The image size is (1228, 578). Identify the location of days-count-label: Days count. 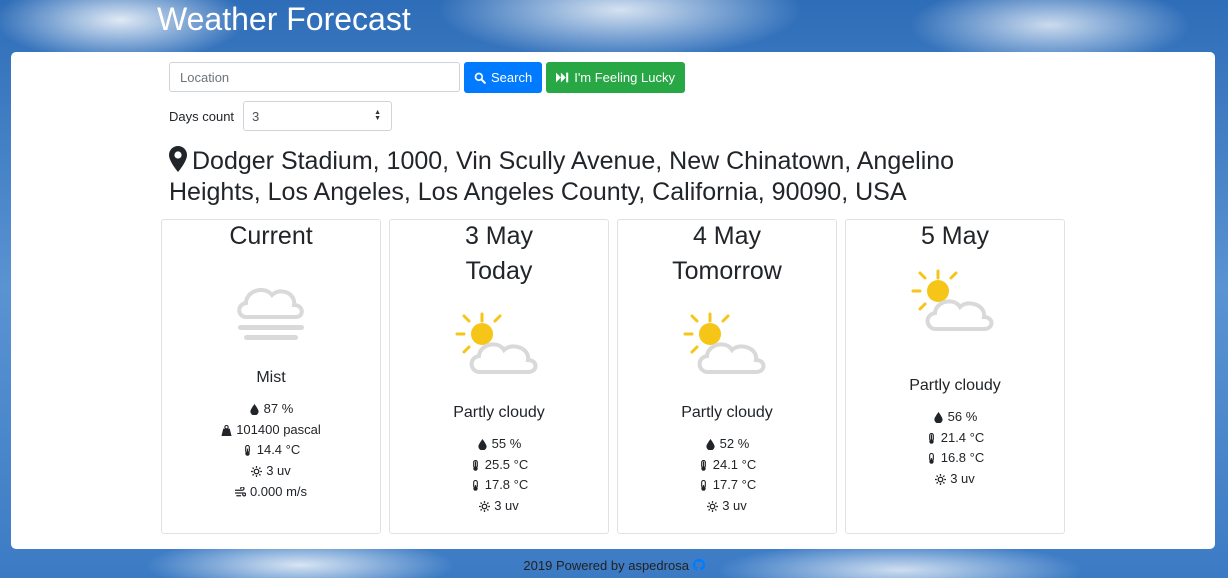
(202, 116).